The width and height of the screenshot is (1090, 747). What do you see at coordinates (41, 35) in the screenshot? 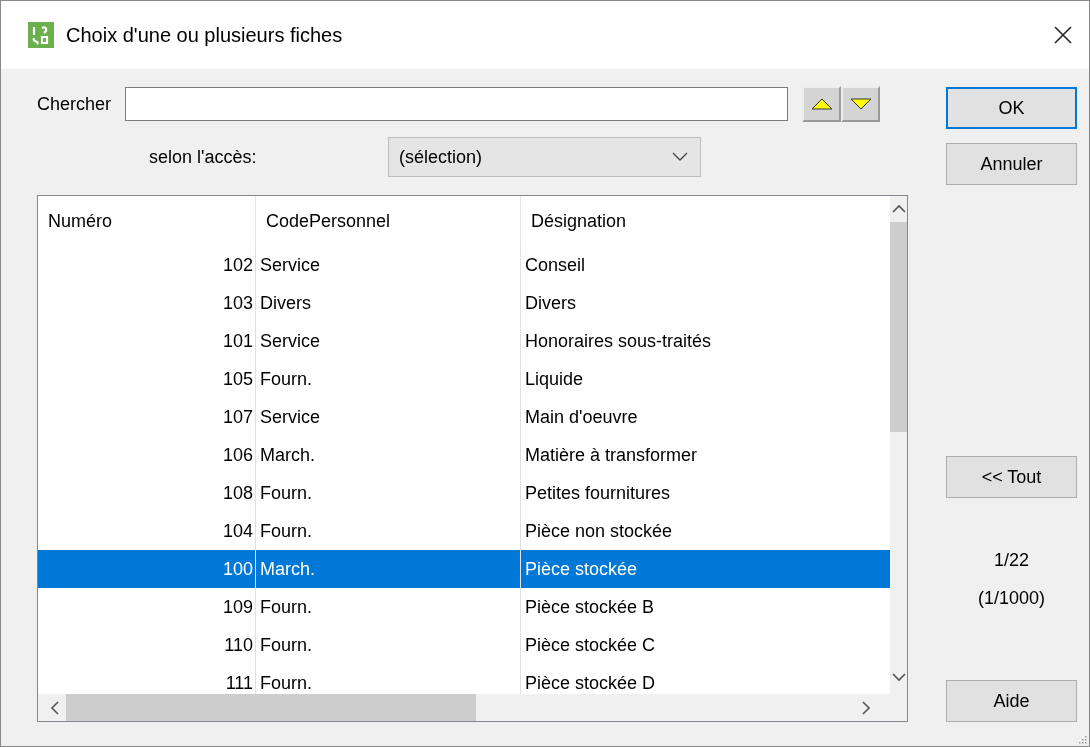
I see `app-icon` at bounding box center [41, 35].